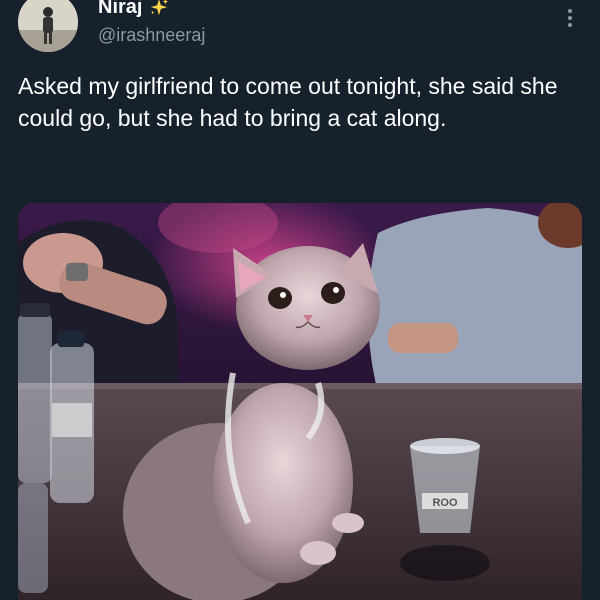 The image size is (600, 600). I want to click on author-display-name: Niraj, so click(120, 9).